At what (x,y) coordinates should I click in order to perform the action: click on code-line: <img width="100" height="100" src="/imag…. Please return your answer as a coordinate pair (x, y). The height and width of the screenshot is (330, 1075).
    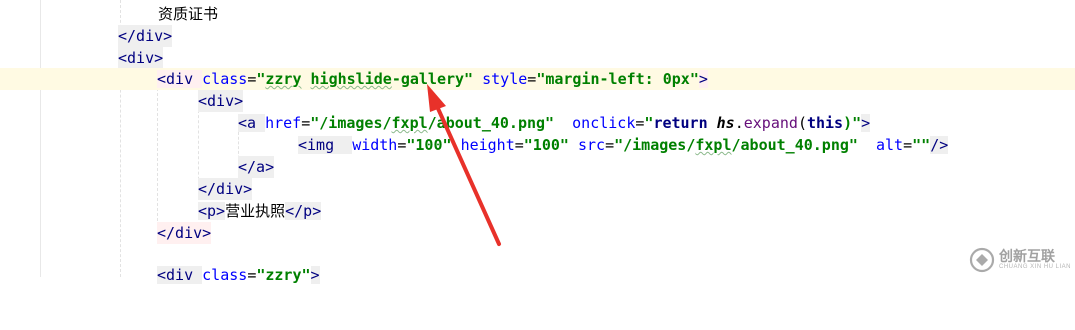
    Looking at the image, I should click on (537, 145).